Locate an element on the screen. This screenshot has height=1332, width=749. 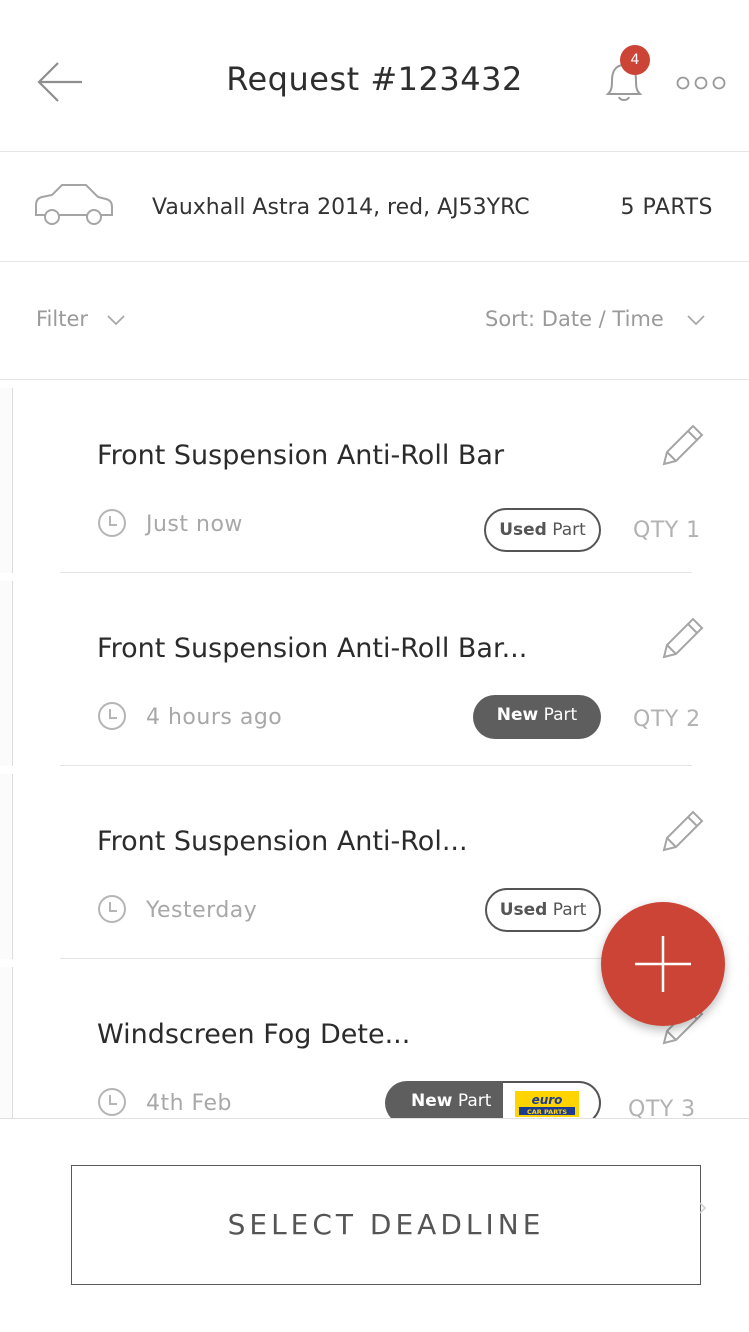
part-quantity: QTY 2 is located at coordinates (667, 719).